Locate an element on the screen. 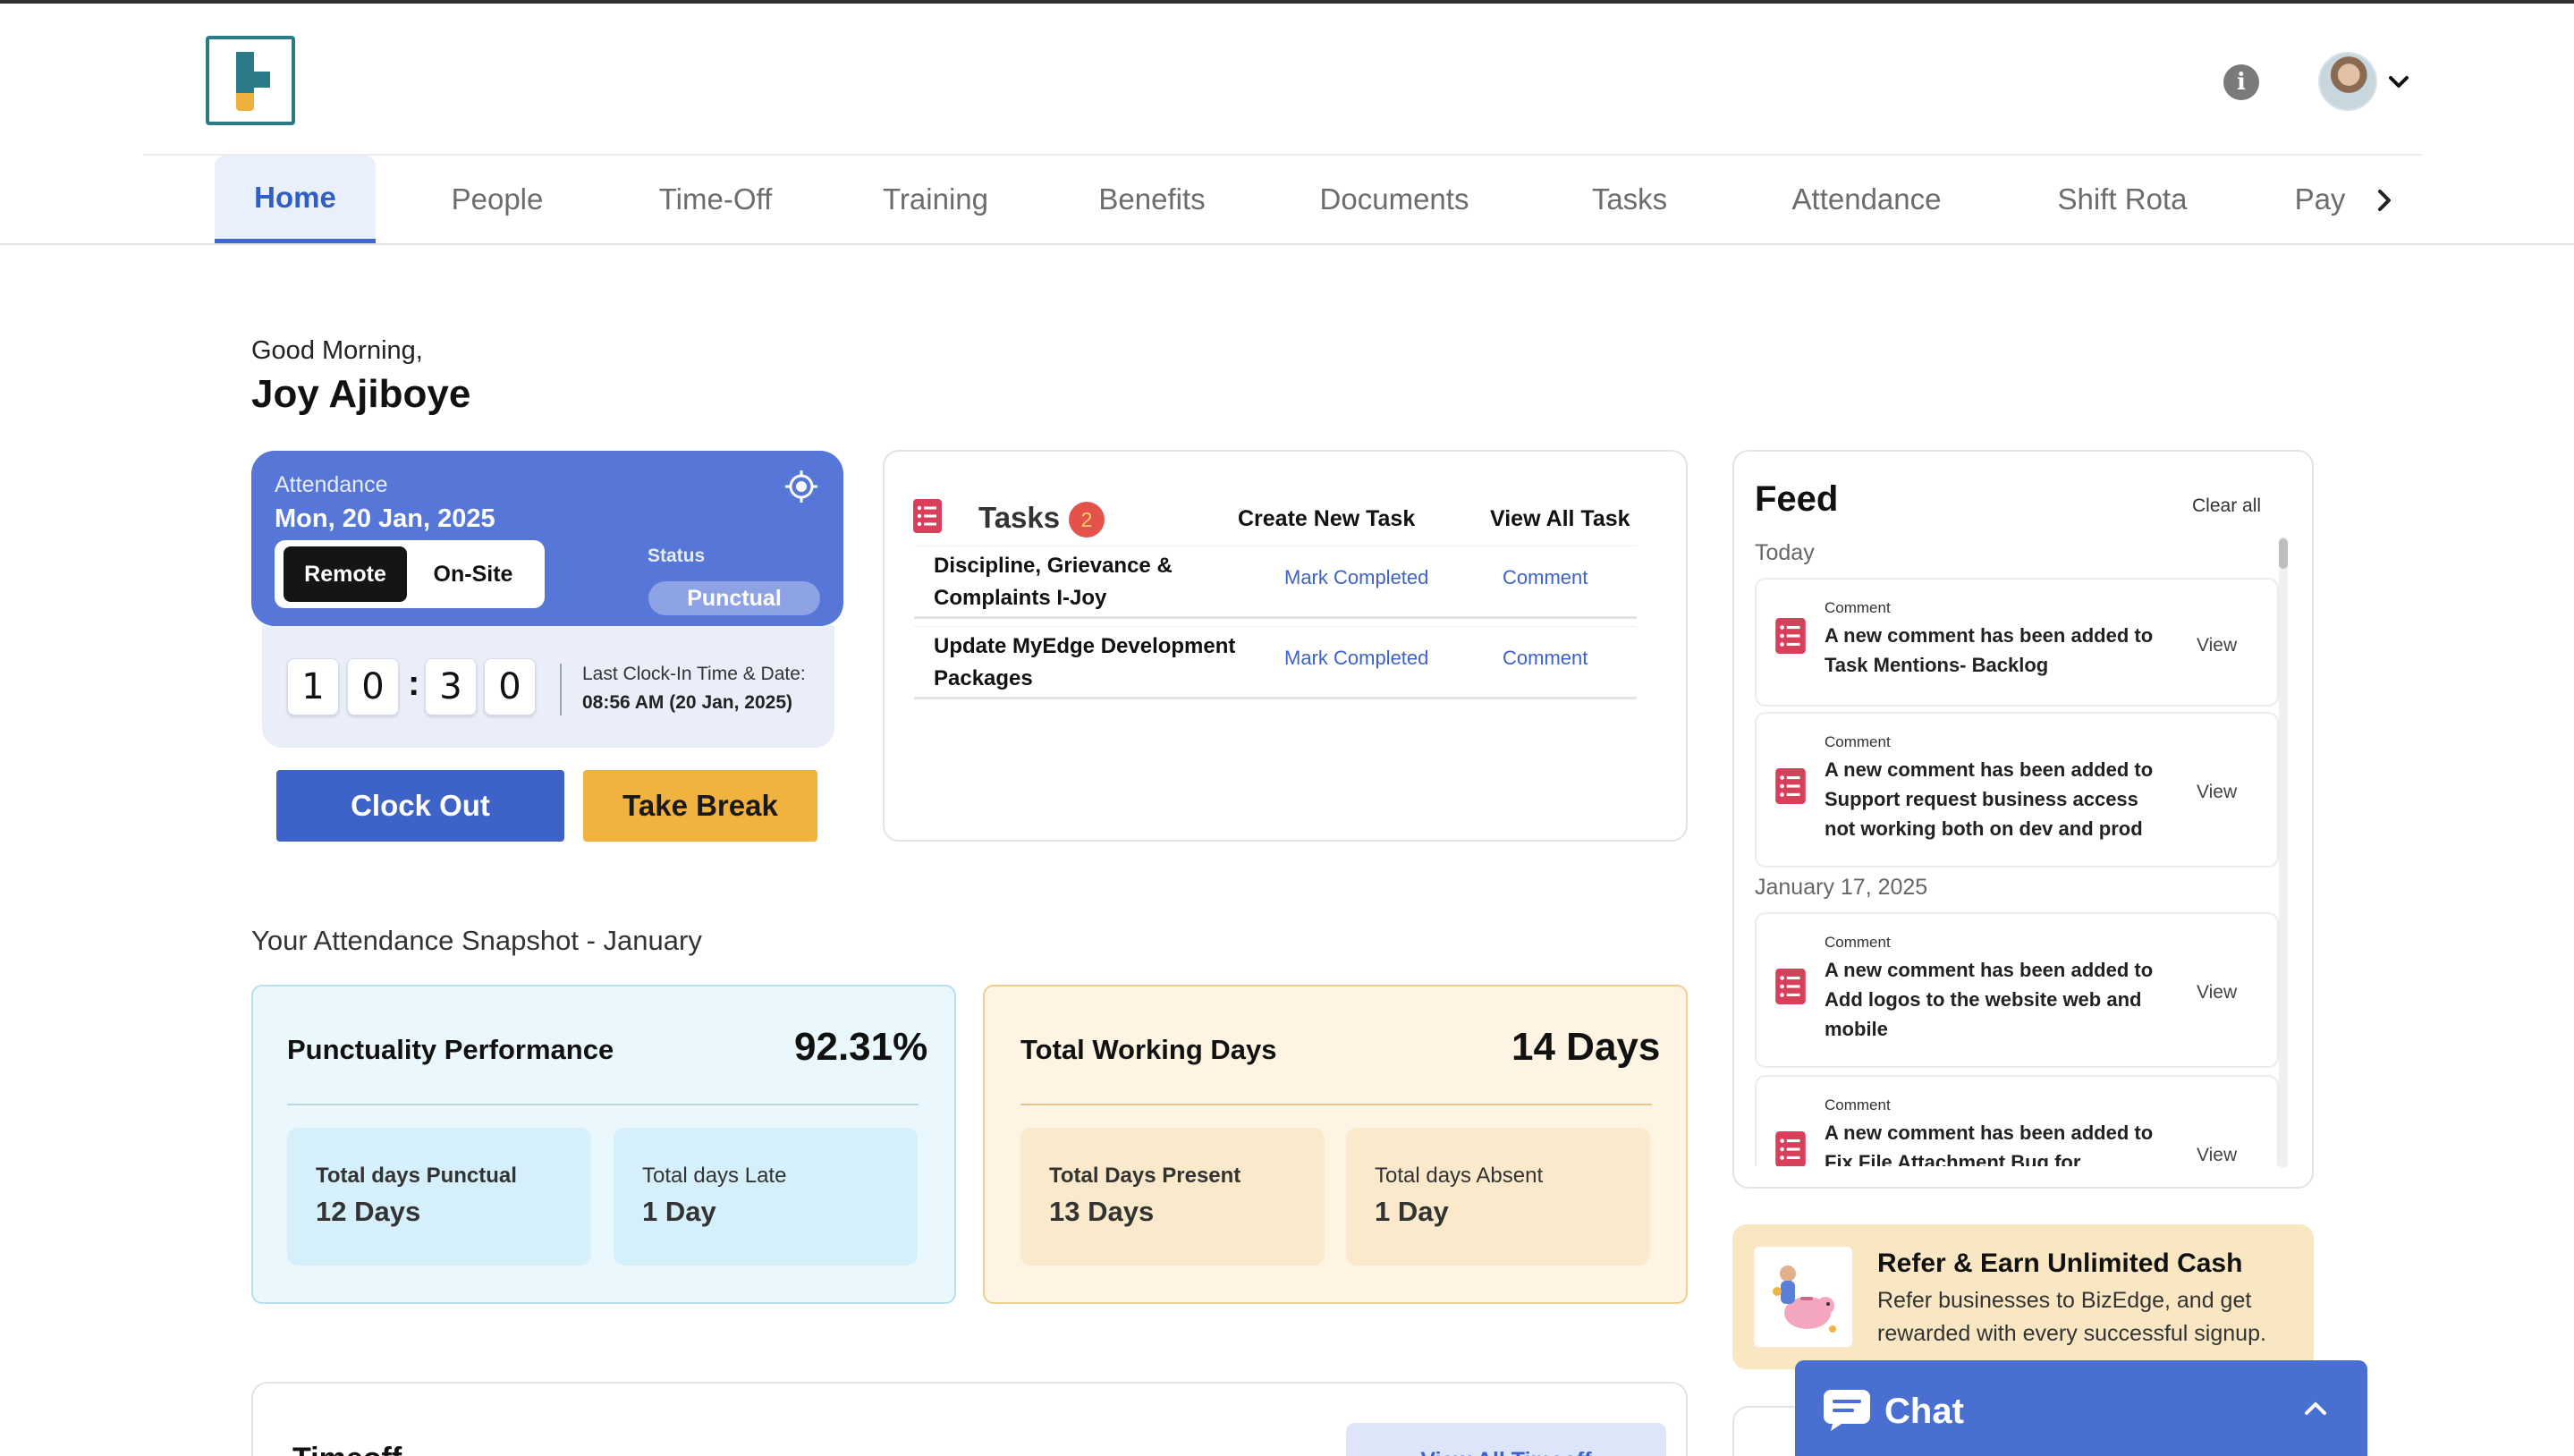  feed-scrollbar is located at coordinates (2283, 852).